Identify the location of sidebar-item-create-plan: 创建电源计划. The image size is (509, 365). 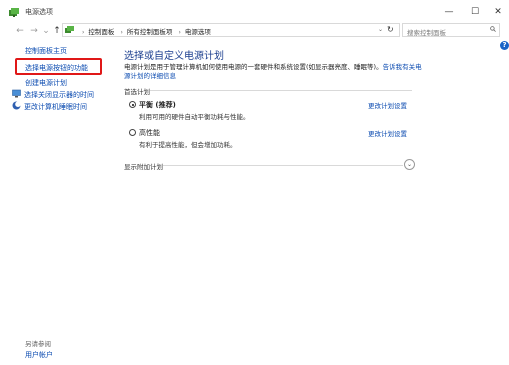
(46, 83).